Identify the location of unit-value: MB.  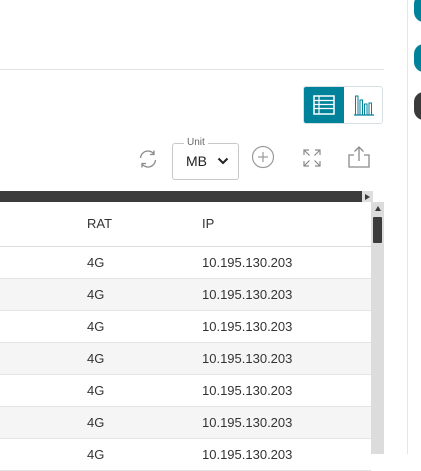
(196, 161).